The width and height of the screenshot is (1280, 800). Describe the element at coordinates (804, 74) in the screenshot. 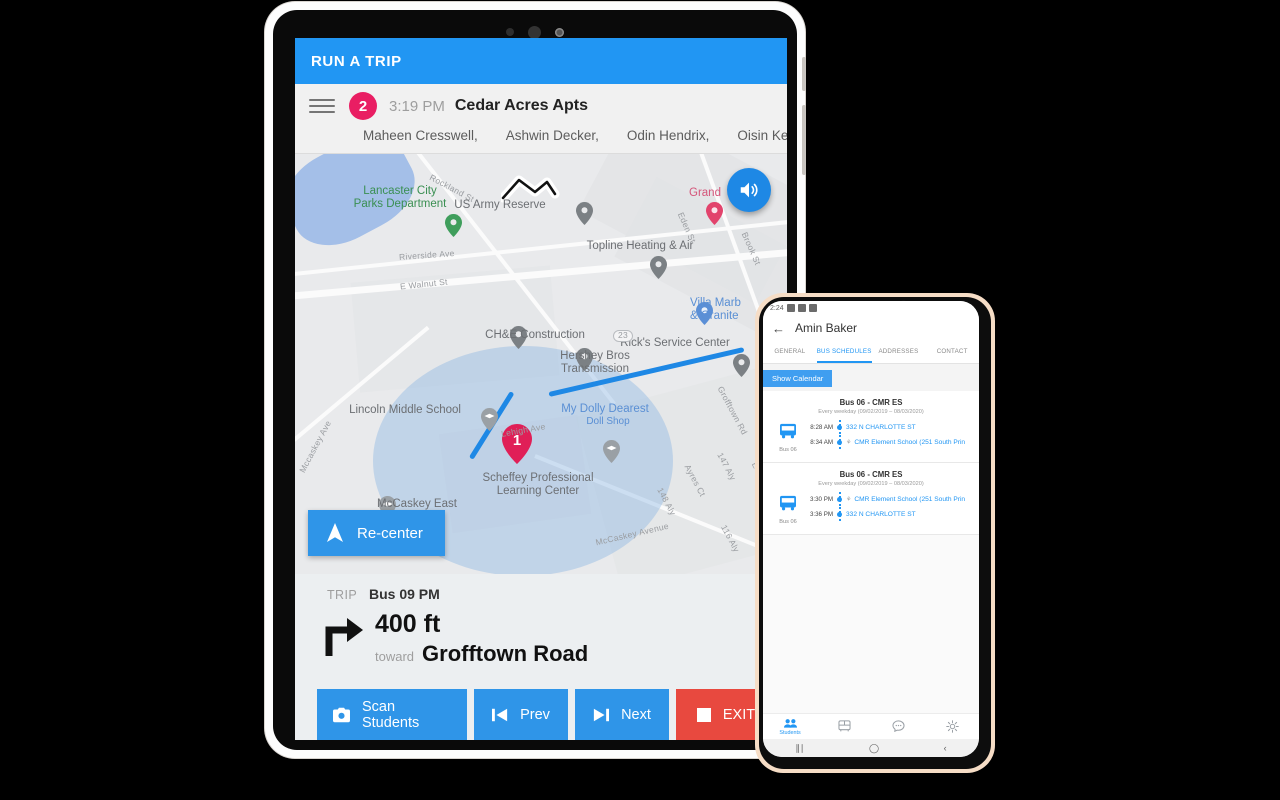

I see `volume-button` at that location.